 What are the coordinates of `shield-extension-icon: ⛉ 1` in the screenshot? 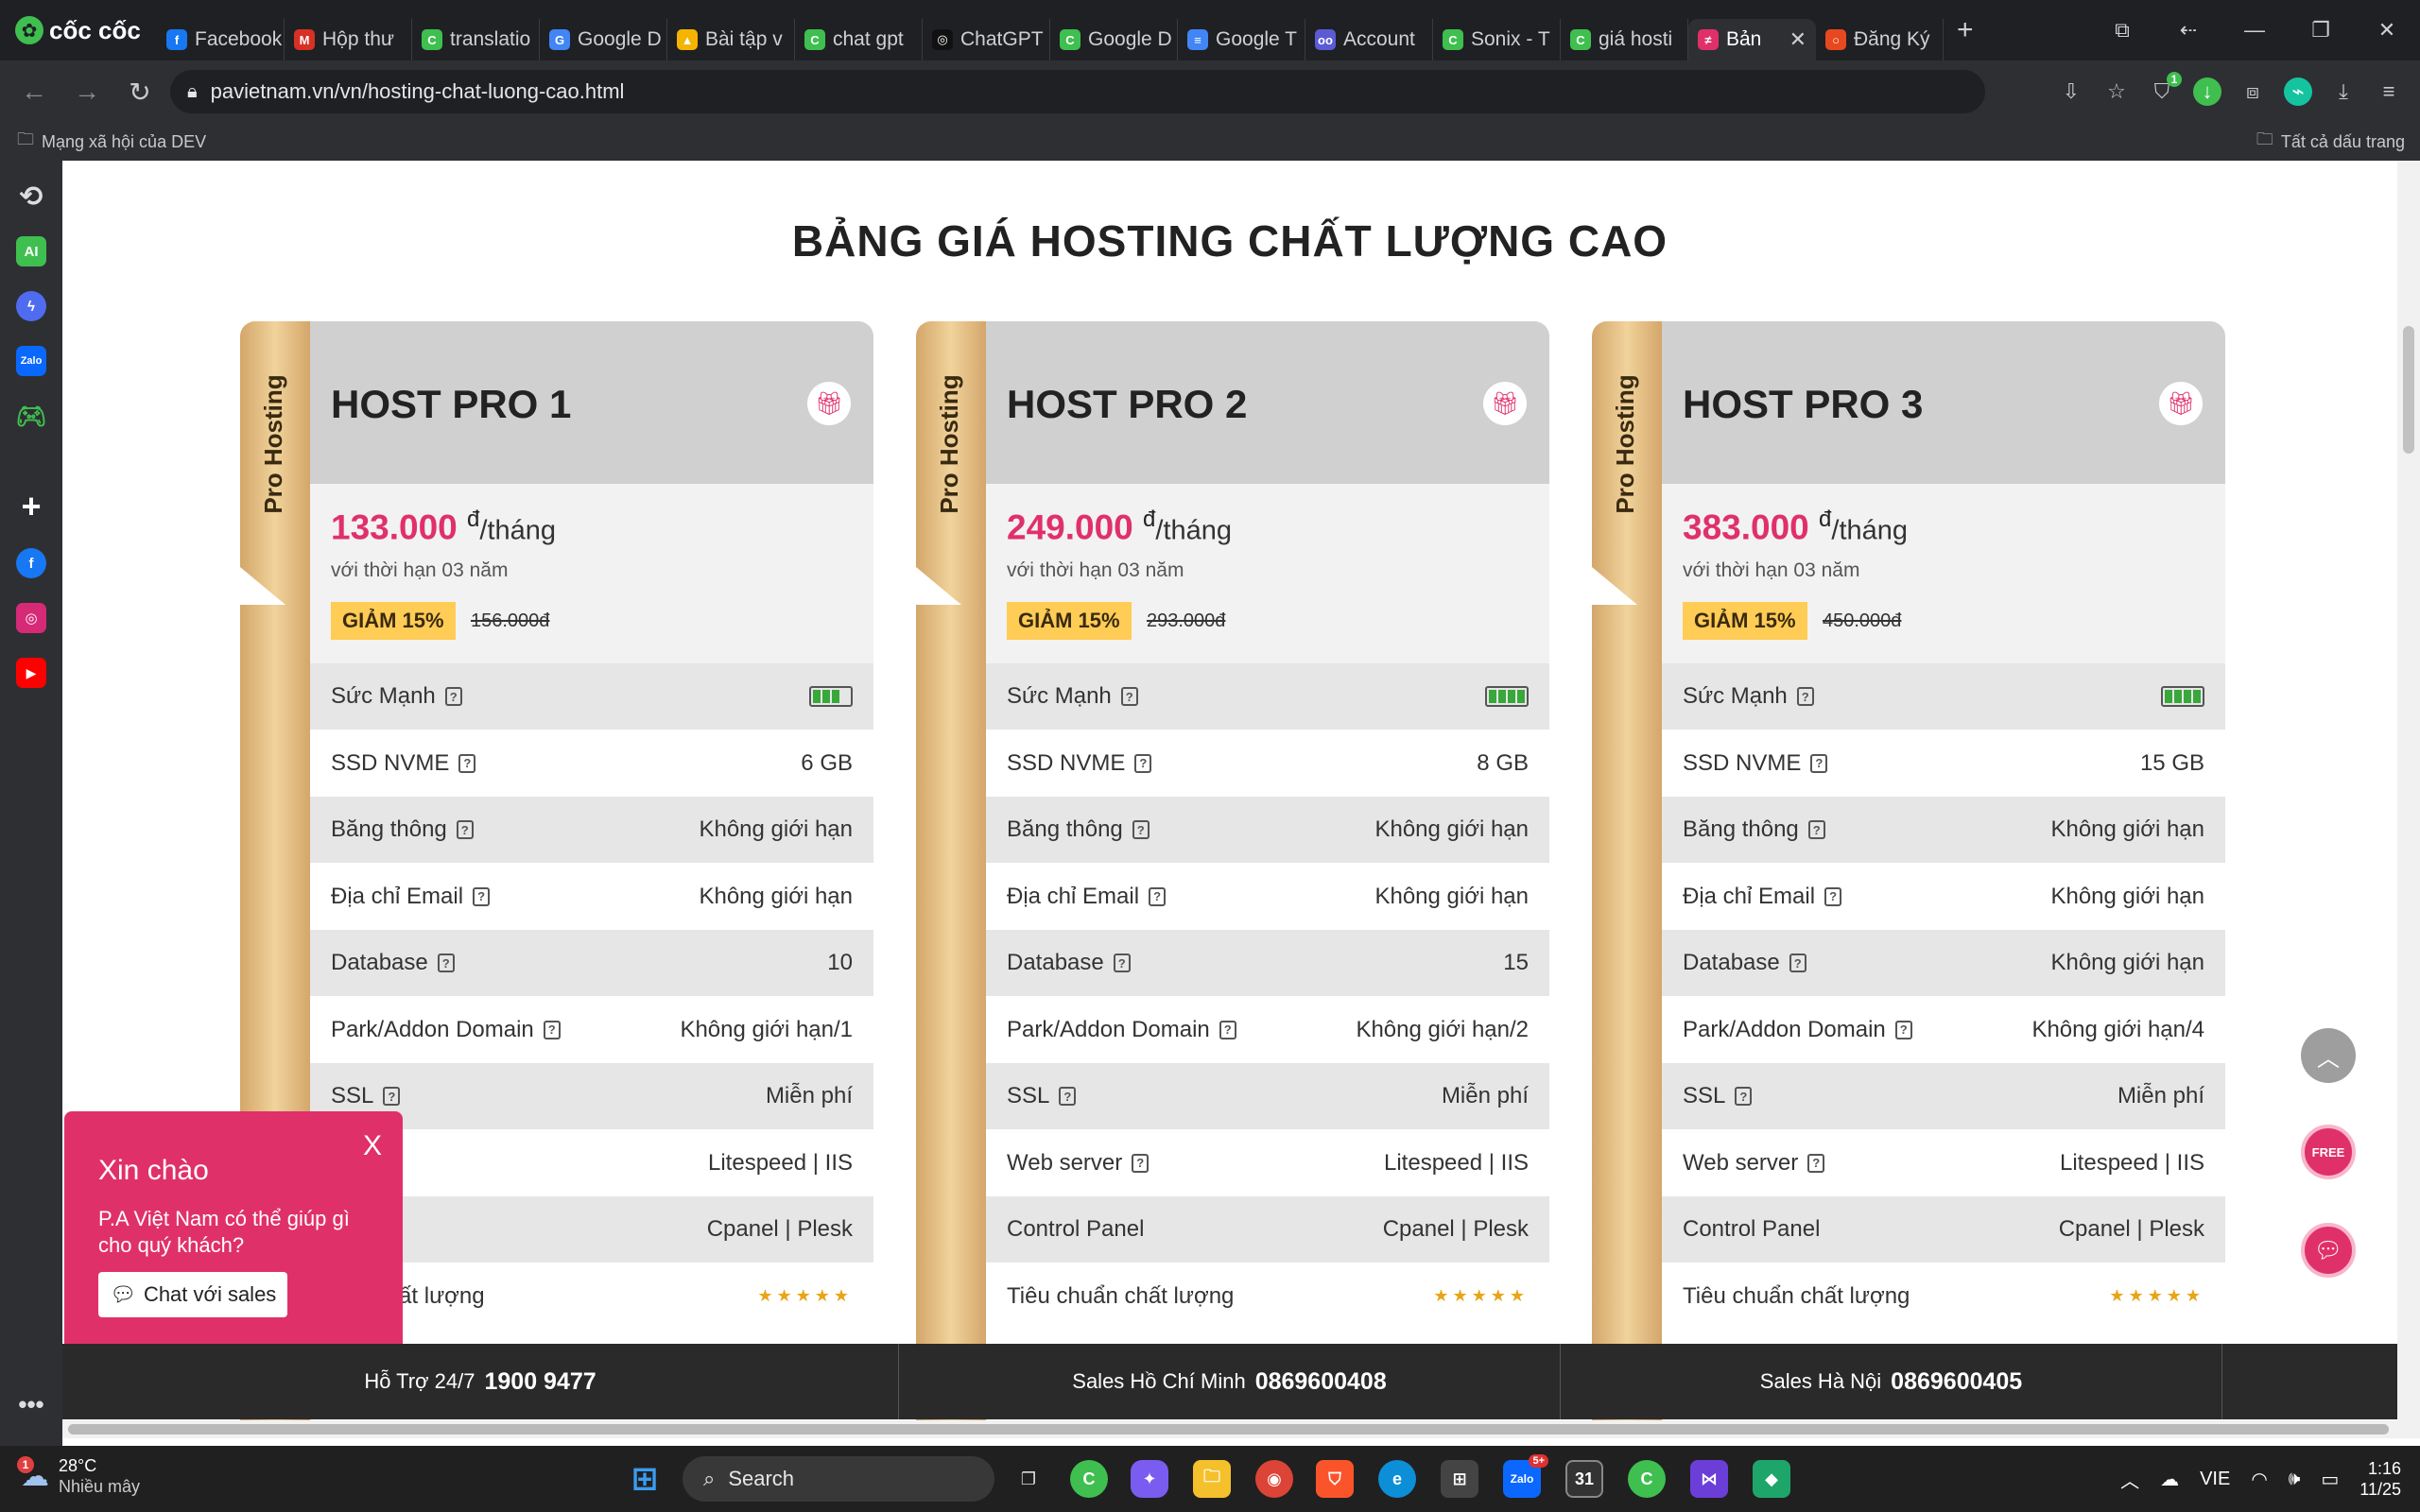 It's located at (2165, 89).